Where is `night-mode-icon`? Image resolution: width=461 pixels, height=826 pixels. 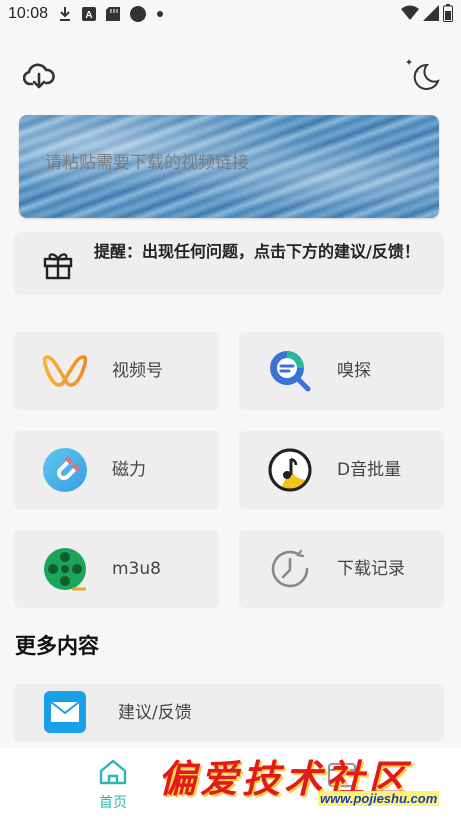 night-mode-icon is located at coordinates (423, 74).